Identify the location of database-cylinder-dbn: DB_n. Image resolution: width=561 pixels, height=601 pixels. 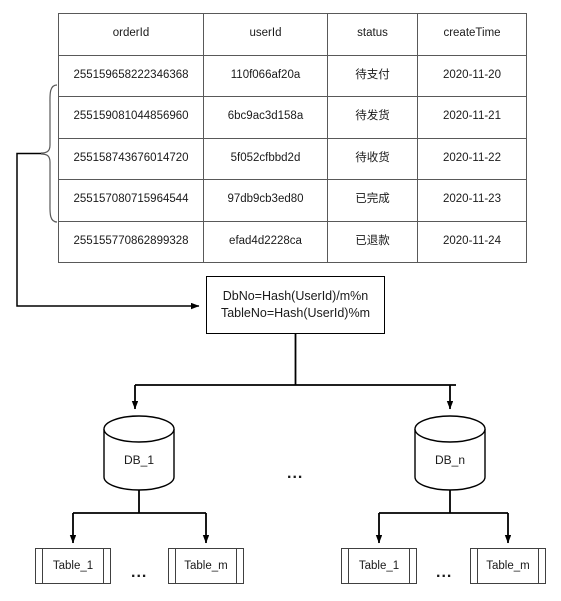
(450, 453).